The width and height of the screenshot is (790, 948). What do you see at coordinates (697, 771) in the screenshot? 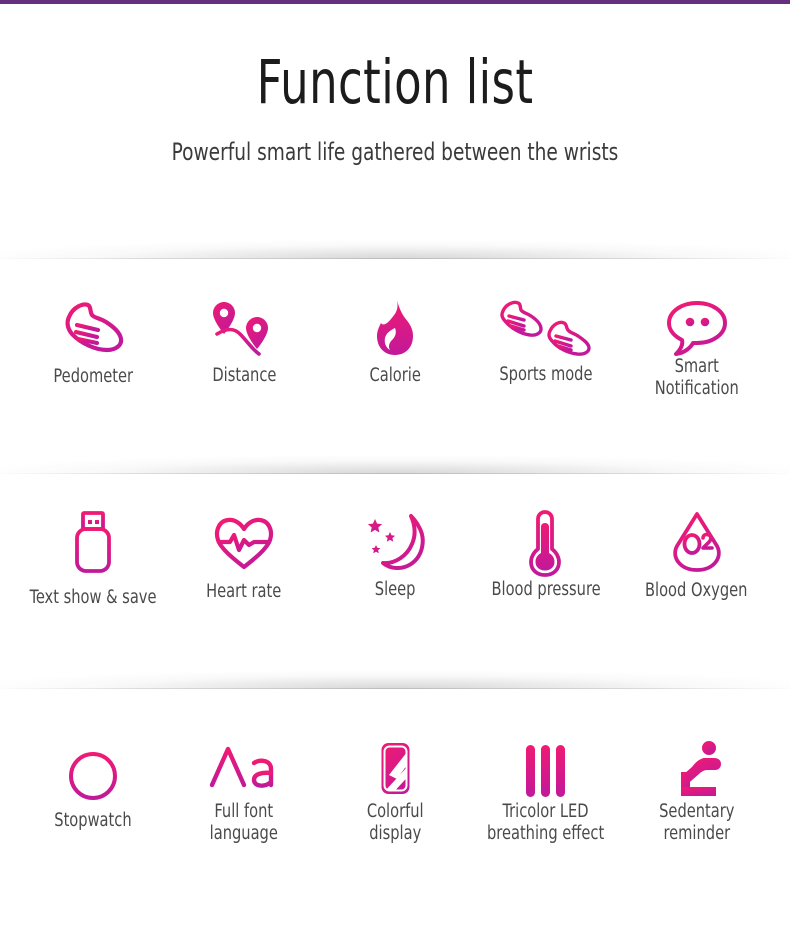
I see `sitting-person-icon` at bounding box center [697, 771].